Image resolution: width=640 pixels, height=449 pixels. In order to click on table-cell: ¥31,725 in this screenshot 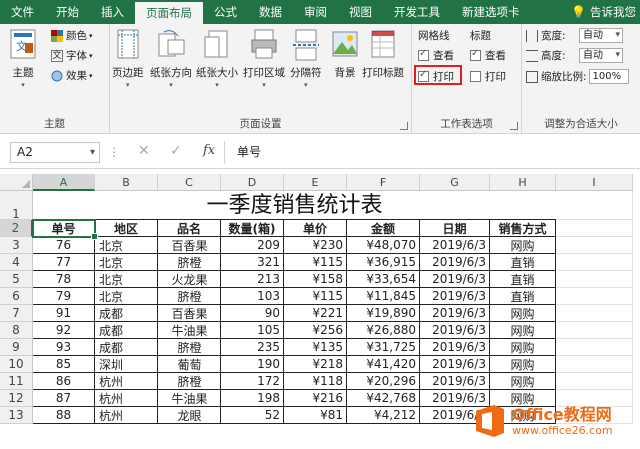, I will do `click(383, 347)`.